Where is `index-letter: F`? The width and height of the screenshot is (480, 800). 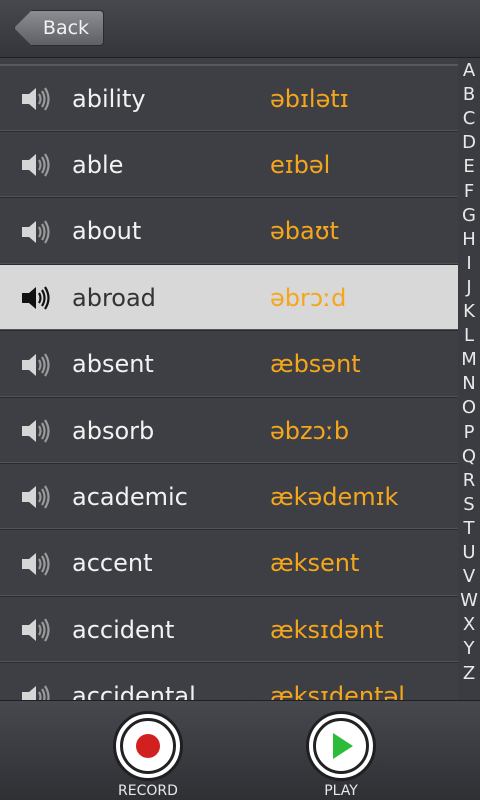
index-letter: F is located at coordinates (469, 192).